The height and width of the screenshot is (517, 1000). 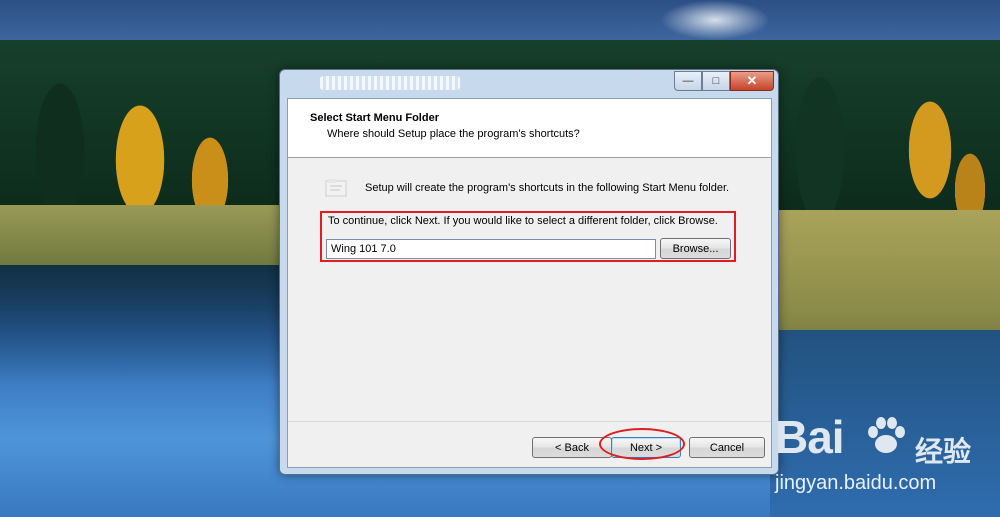 I want to click on maximize-icon: □, so click(x=716, y=81).